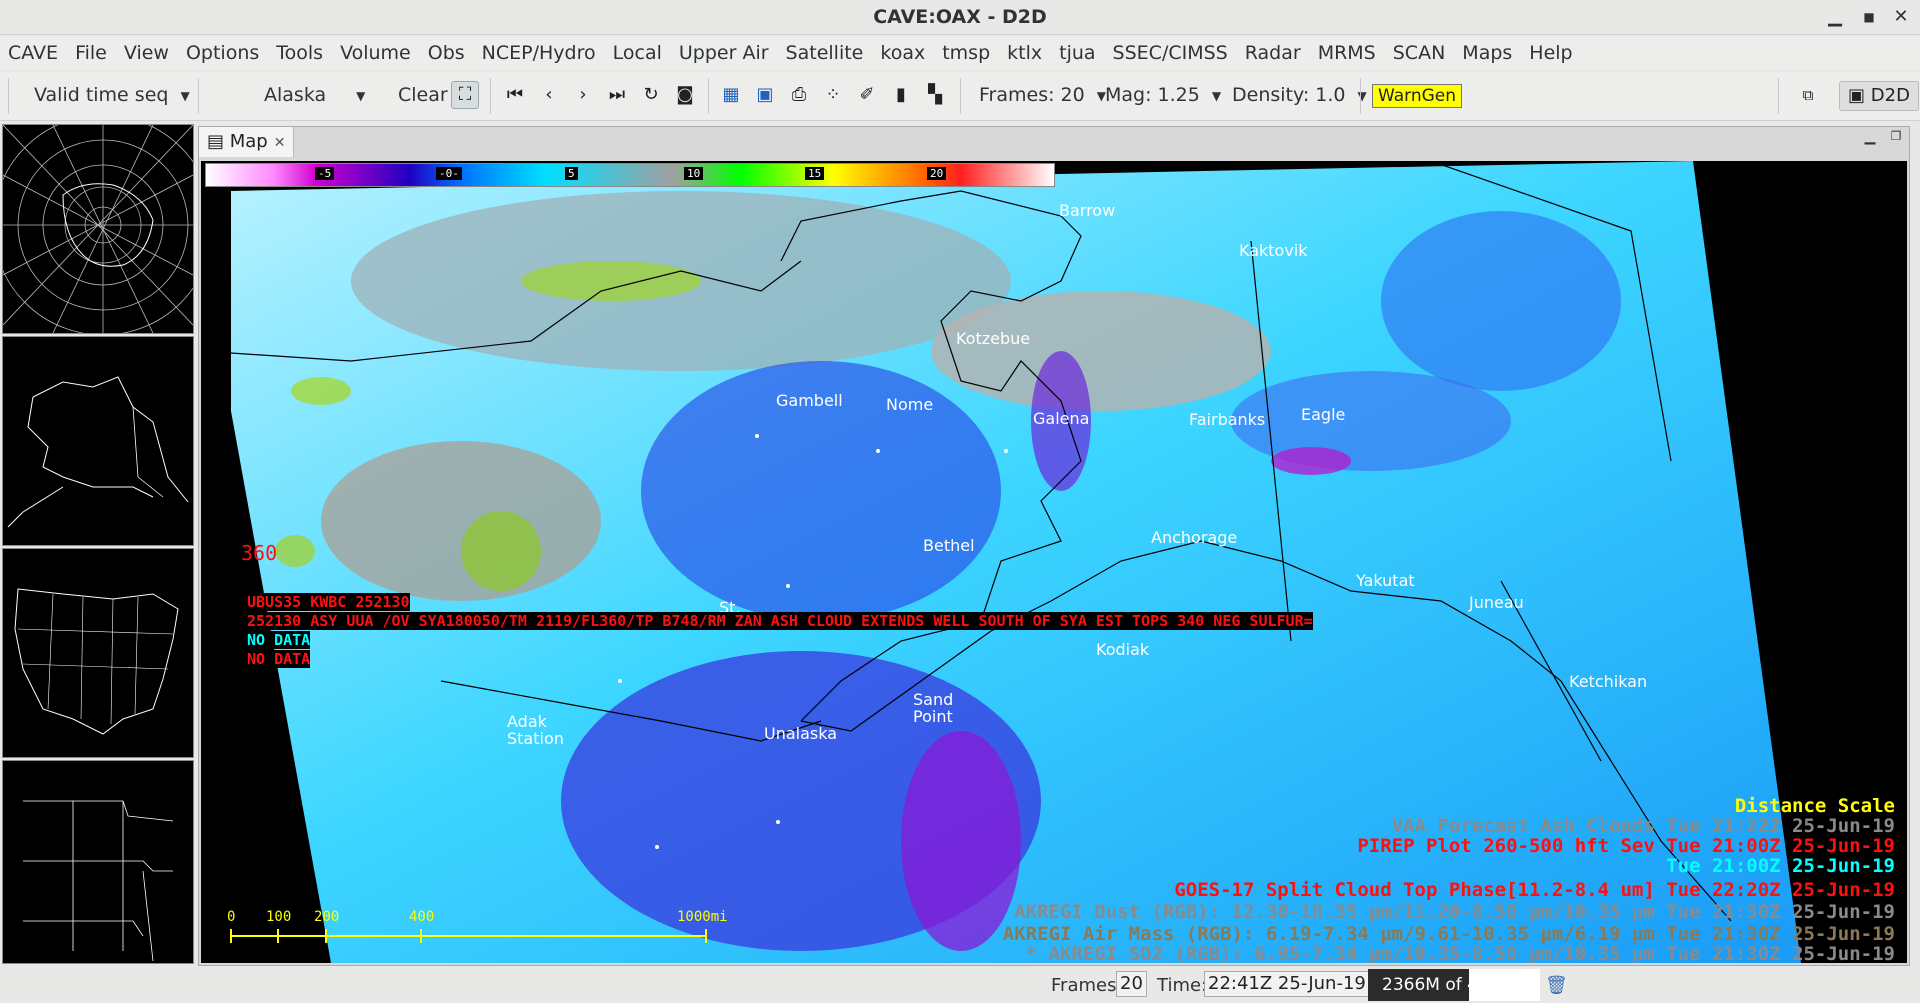 This screenshot has height=1003, width=1920. I want to click on legend-text: Distance Scale, so click(1814, 806).